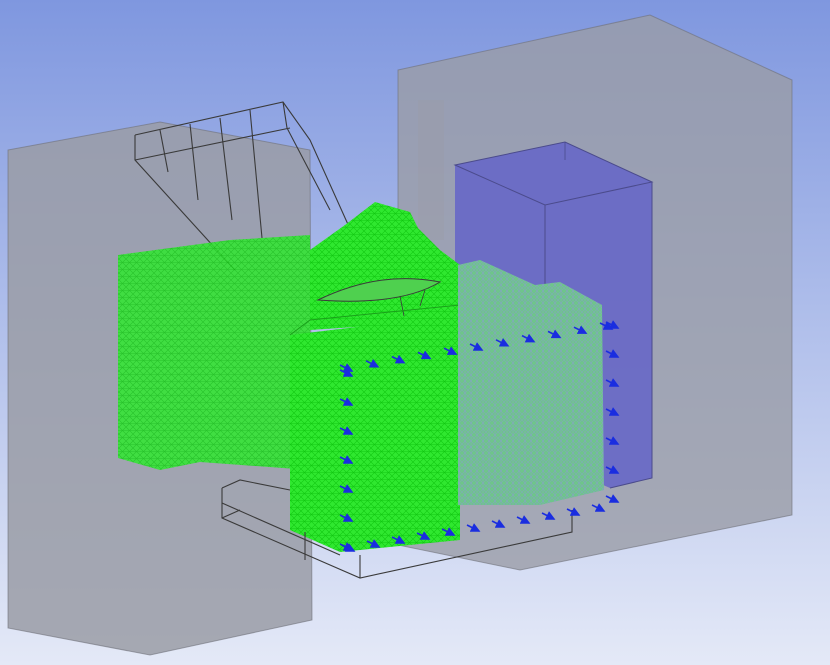  What do you see at coordinates (531, 382) in the screenshot?
I see `dense-mesh-region` at bounding box center [531, 382].